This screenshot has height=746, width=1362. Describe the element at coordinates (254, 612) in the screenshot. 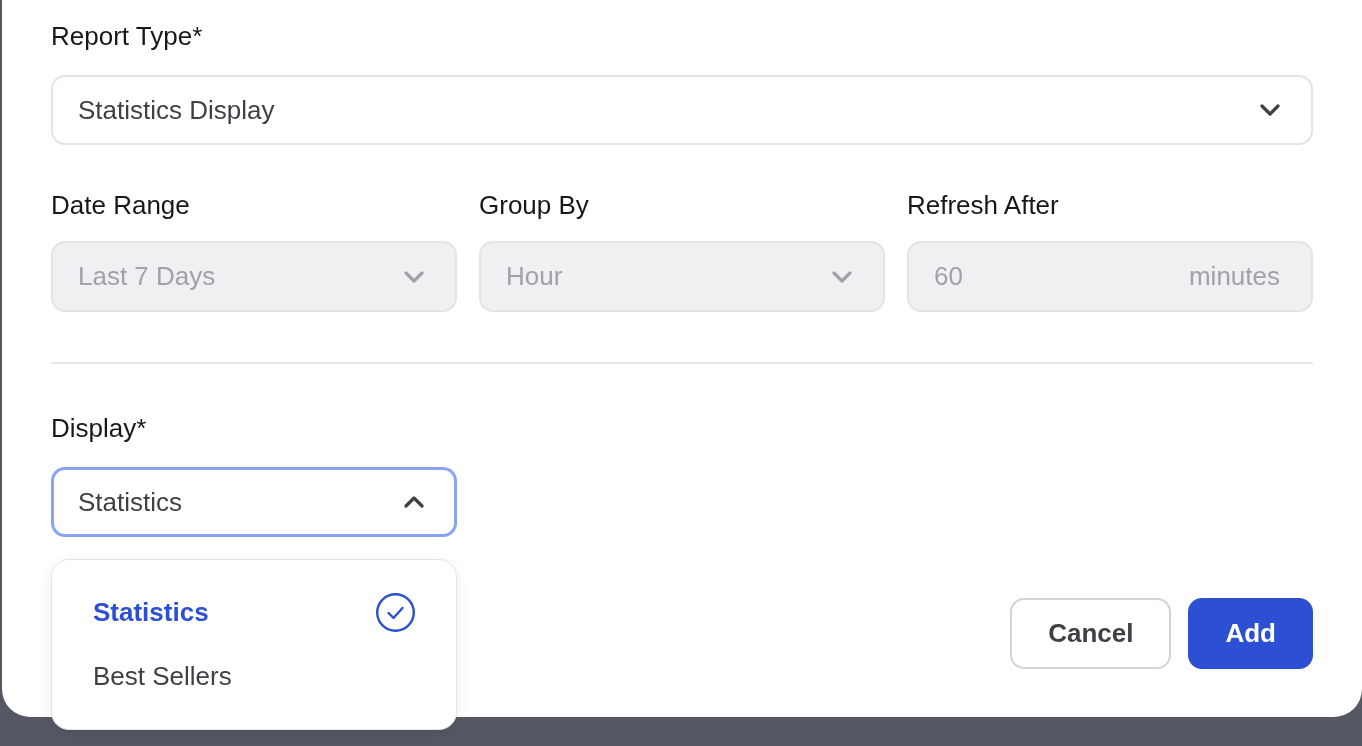

I see `dropdown-option: Statistics` at that location.